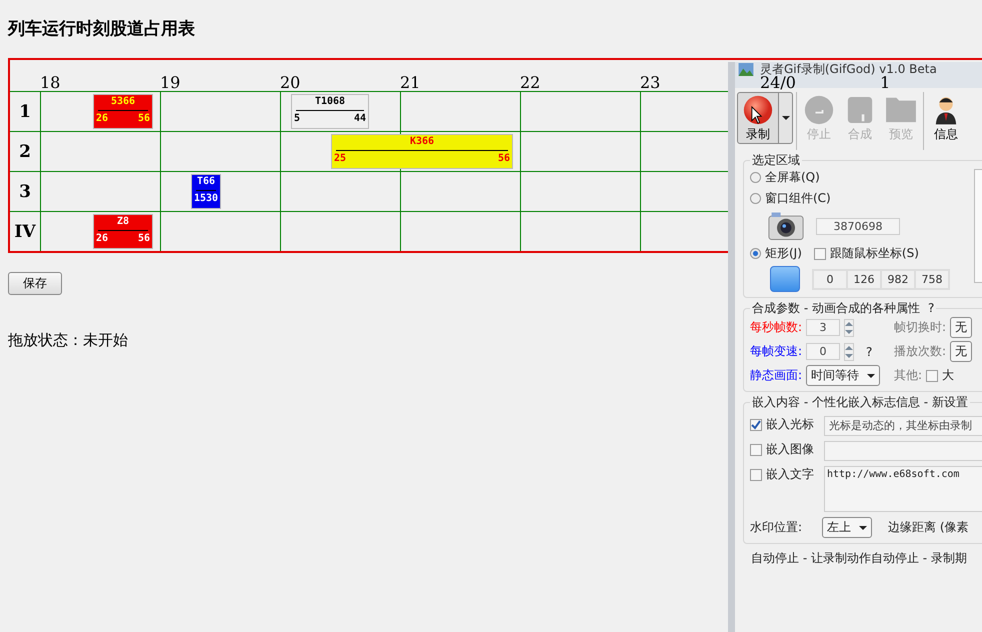 The image size is (982, 632). Describe the element at coordinates (940, 375) in the screenshot. I see `checkbox-option: 大` at that location.